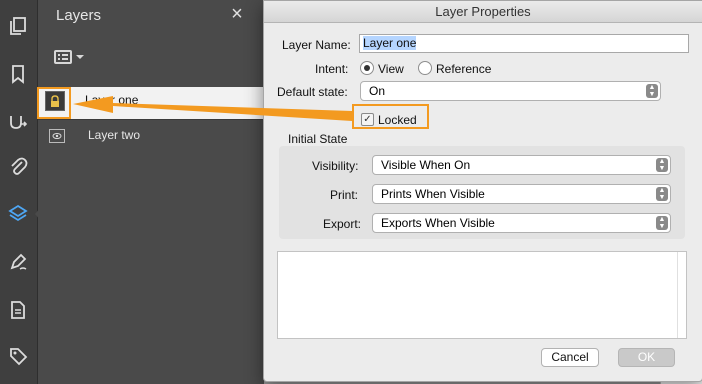 The height and width of the screenshot is (384, 702). What do you see at coordinates (342, 224) in the screenshot?
I see `export-label: Export:` at bounding box center [342, 224].